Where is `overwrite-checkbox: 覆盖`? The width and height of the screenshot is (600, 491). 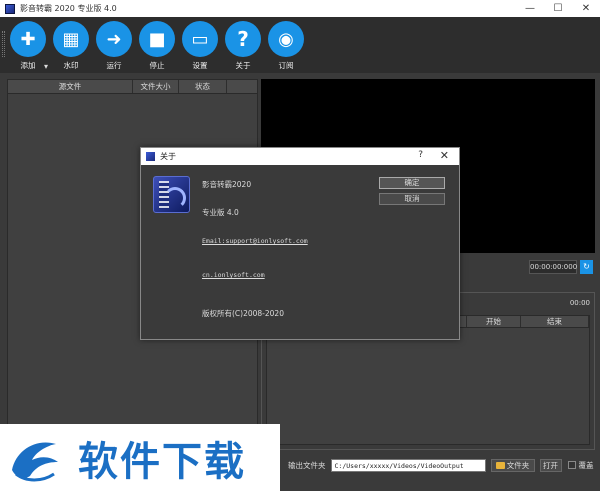 overwrite-checkbox: 覆盖 is located at coordinates (580, 465).